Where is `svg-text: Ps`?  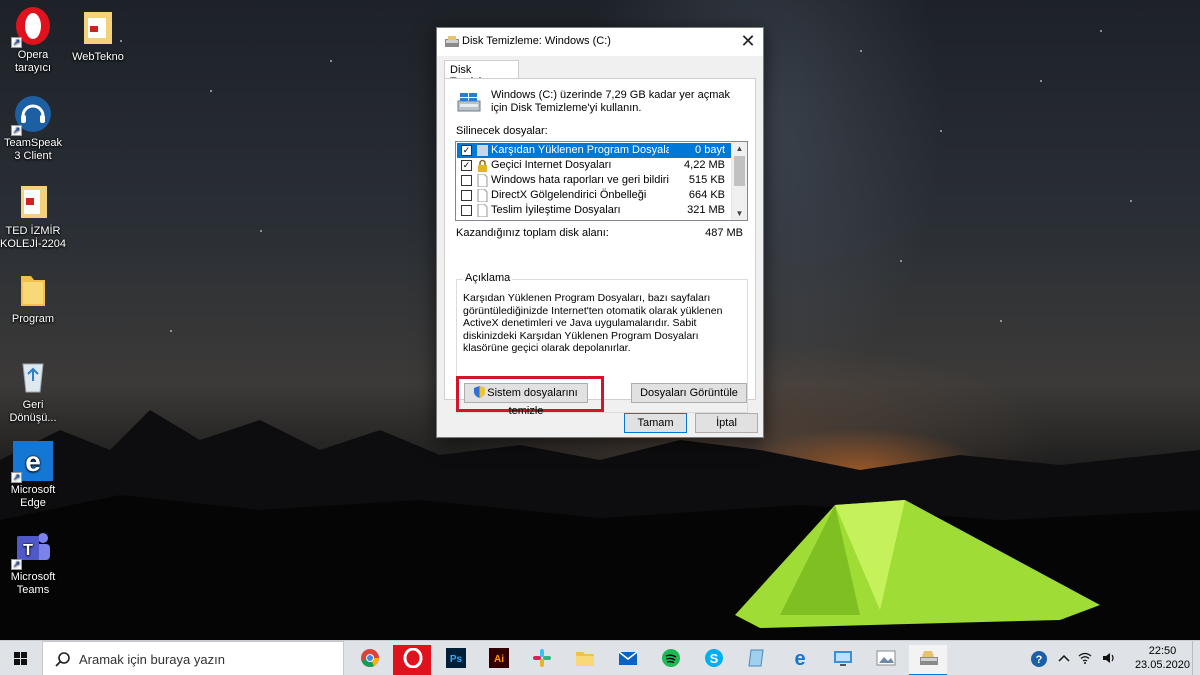 svg-text: Ps is located at coordinates (456, 659).